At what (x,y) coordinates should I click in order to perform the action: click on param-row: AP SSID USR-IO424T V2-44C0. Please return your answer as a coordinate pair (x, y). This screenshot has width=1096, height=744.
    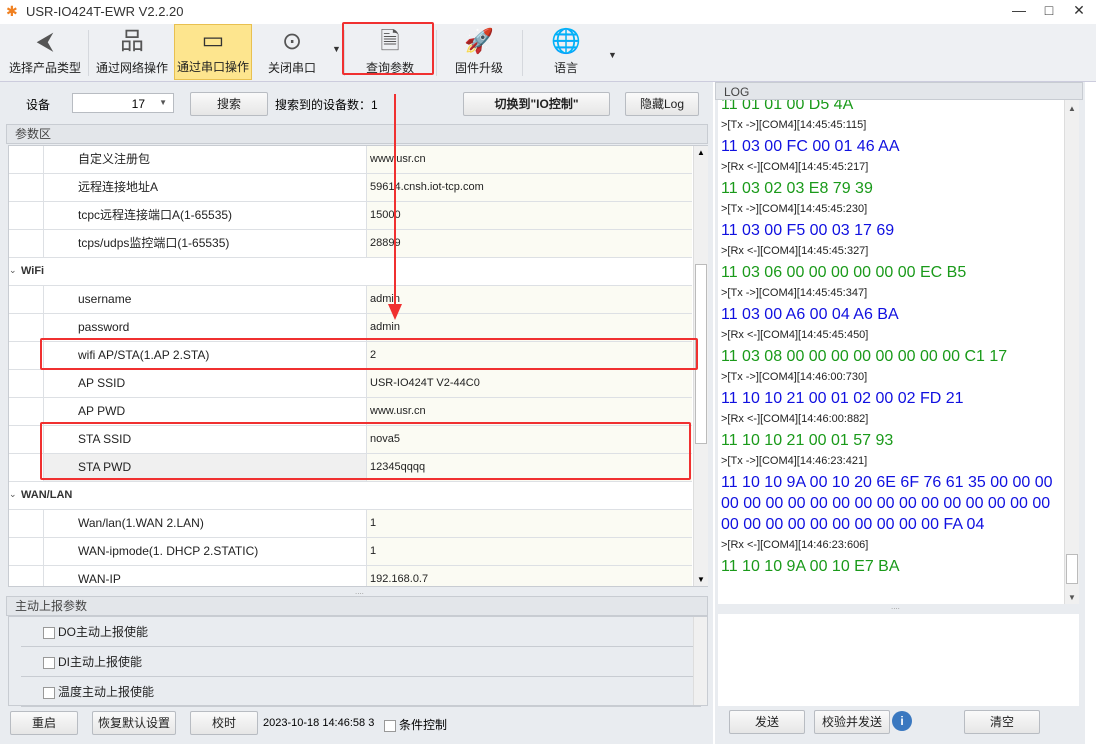
    Looking at the image, I should click on (350, 384).